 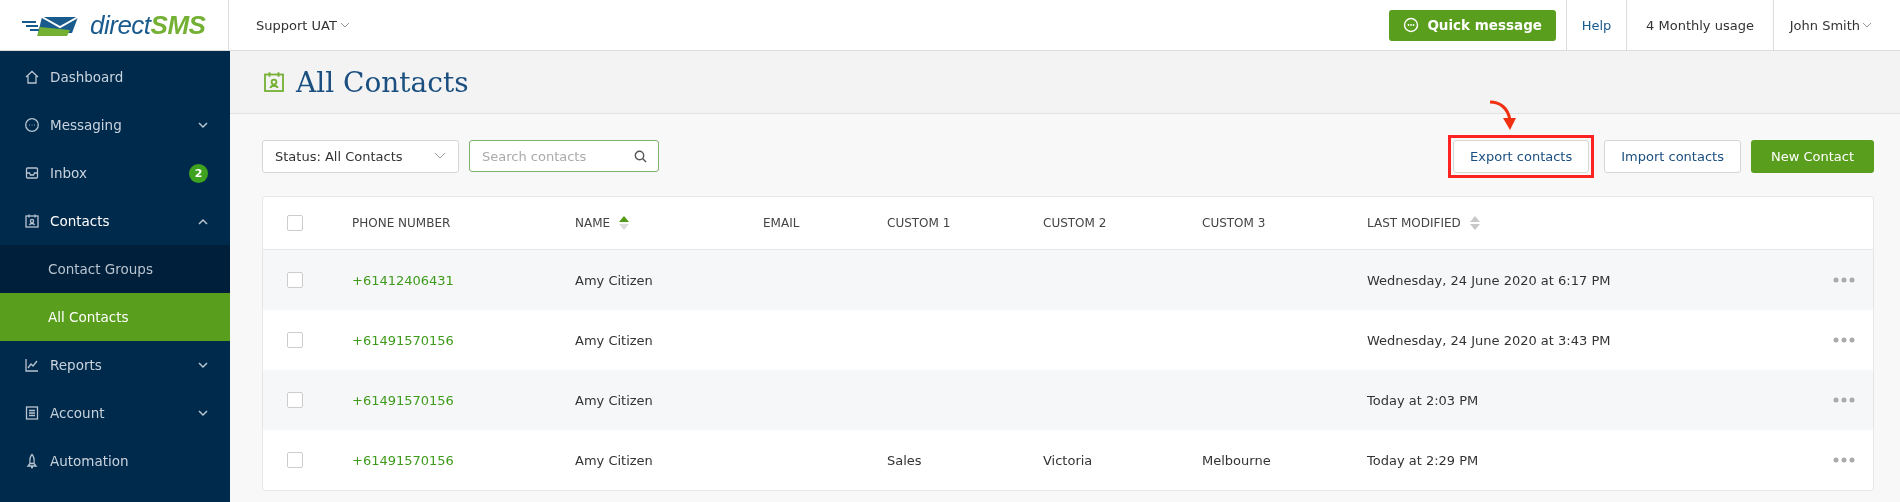 What do you see at coordinates (1236, 460) in the screenshot?
I see `table-cell: Melbourne` at bounding box center [1236, 460].